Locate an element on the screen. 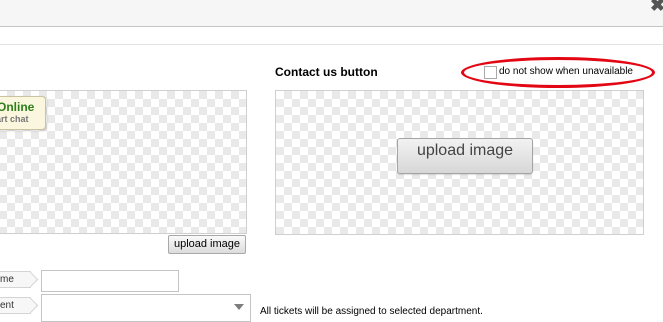 The height and width of the screenshot is (322, 663). department-field-label: ent is located at coordinates (15, 305).